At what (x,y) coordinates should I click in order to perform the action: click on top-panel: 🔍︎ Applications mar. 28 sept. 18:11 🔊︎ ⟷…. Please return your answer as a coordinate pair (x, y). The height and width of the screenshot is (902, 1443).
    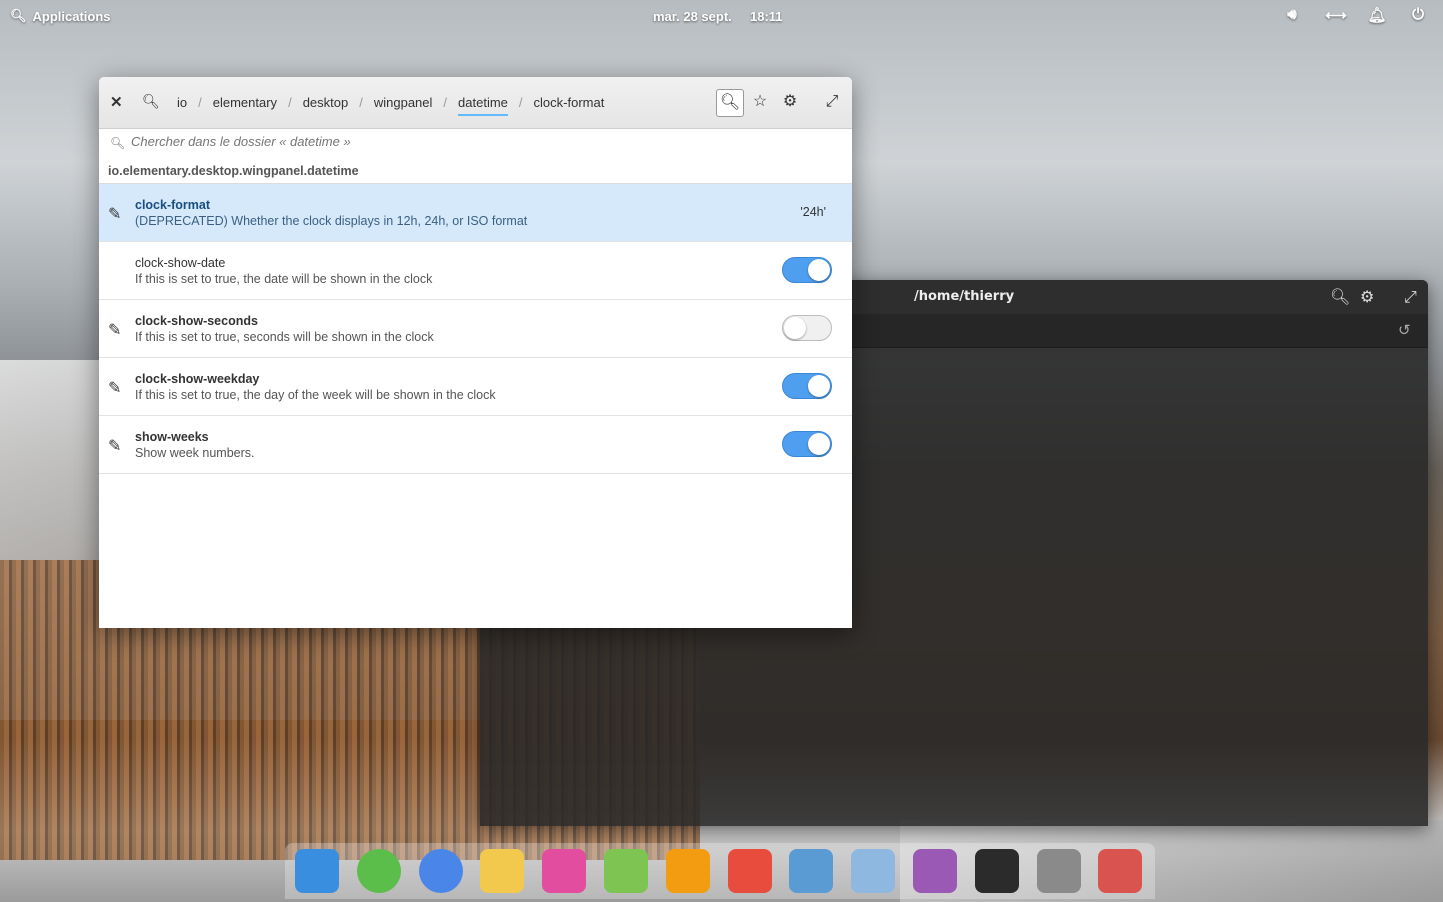
    Looking at the image, I should click on (721, 16).